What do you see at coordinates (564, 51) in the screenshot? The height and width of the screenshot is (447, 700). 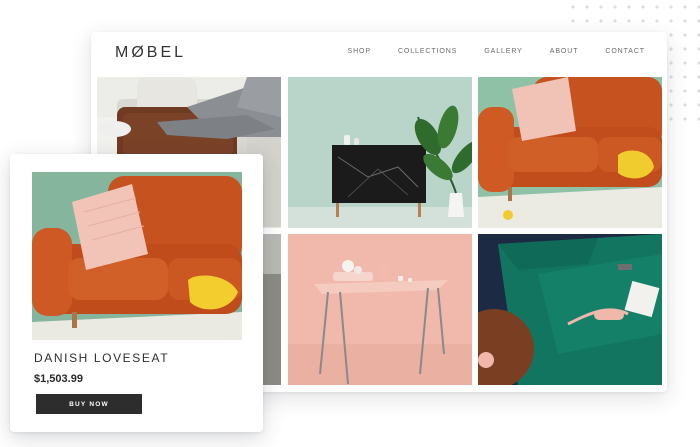 I see `nav-item-about: ABOUT` at bounding box center [564, 51].